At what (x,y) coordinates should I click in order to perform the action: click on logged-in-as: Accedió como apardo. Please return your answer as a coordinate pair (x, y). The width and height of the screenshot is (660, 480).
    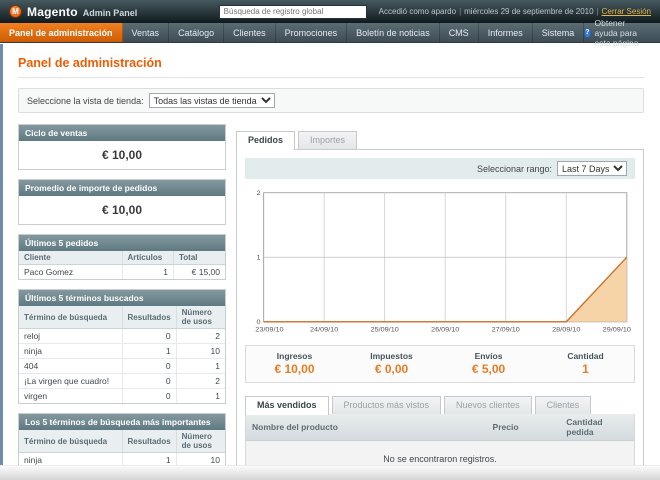
    Looking at the image, I should click on (417, 11).